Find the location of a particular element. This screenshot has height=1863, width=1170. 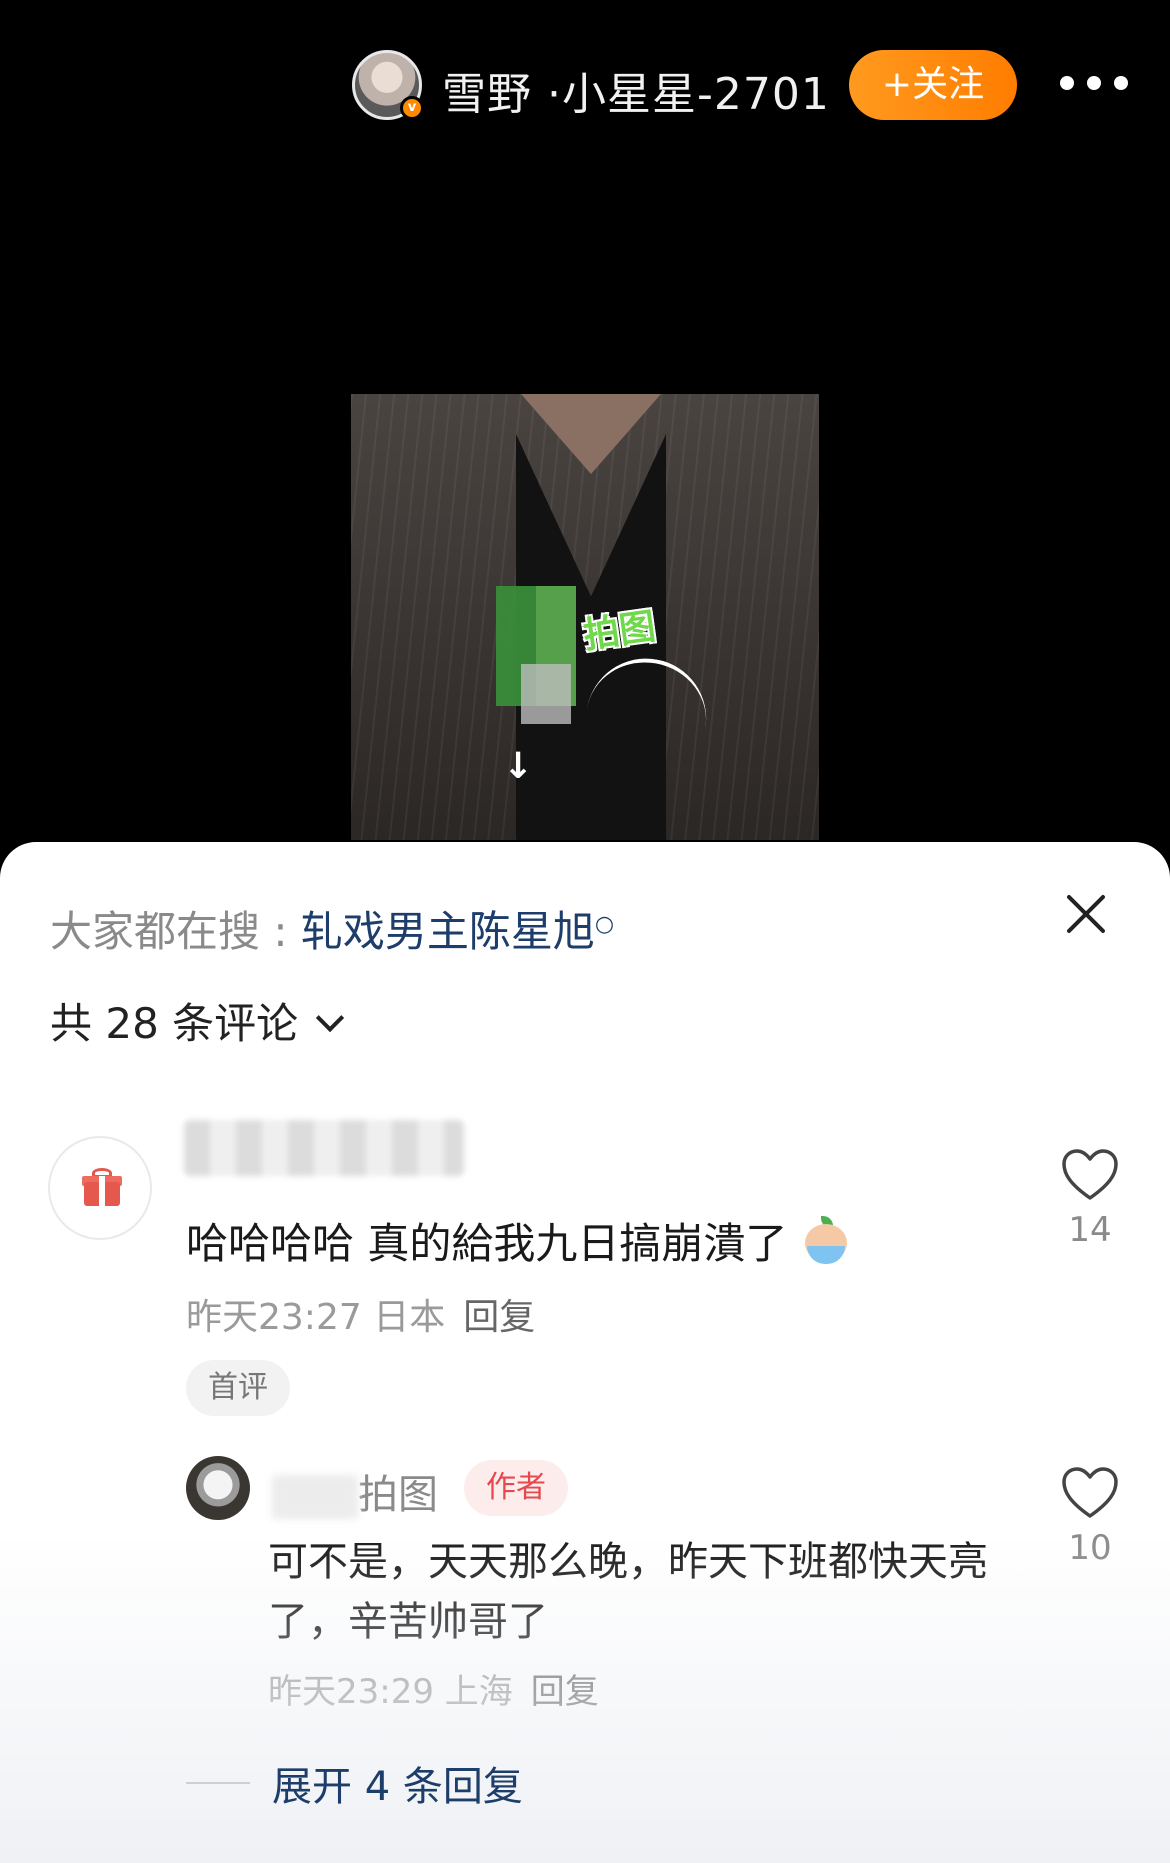

video-sticker-text: 拍图 is located at coordinates (619, 631).